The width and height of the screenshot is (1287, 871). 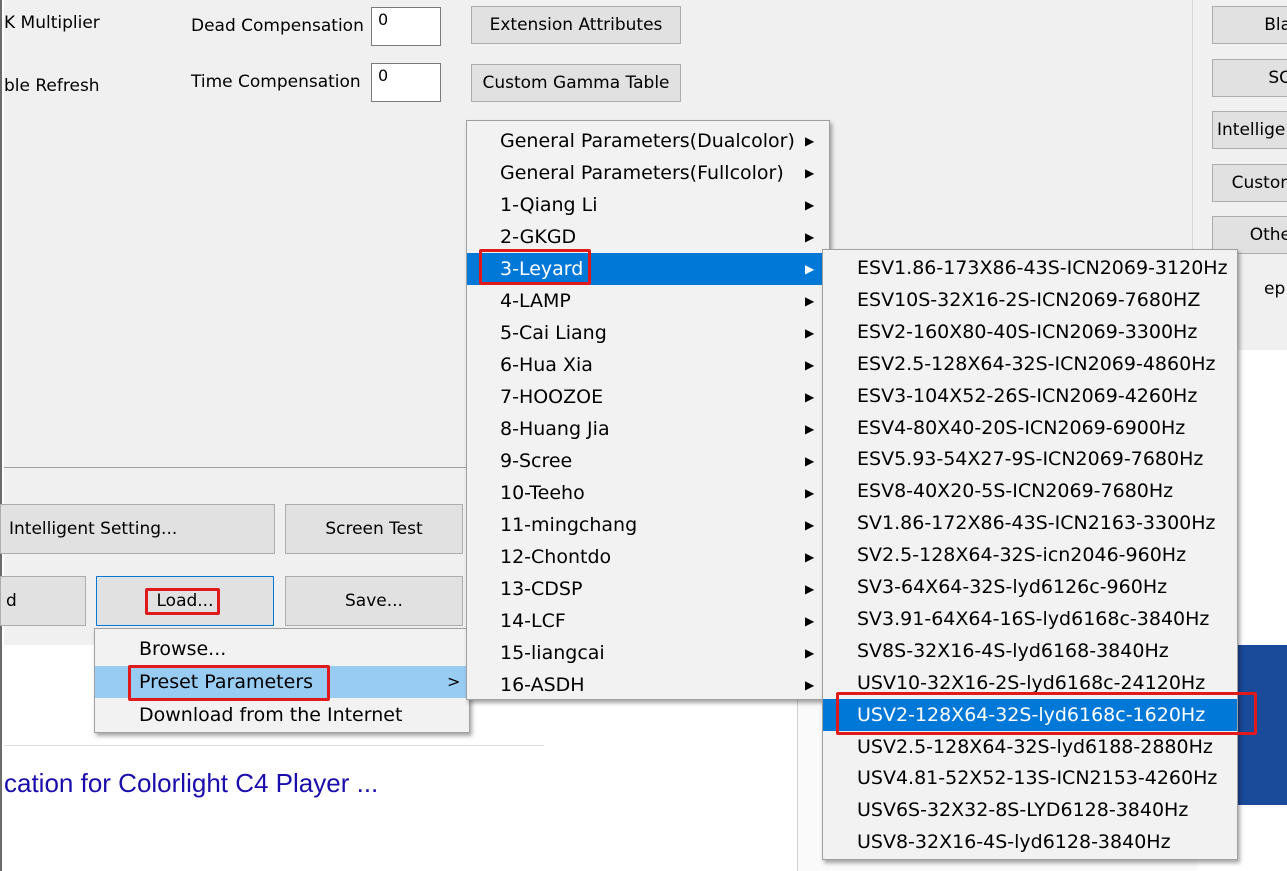 What do you see at coordinates (271, 715) in the screenshot?
I see `menu-item-label: Download from the Internet` at bounding box center [271, 715].